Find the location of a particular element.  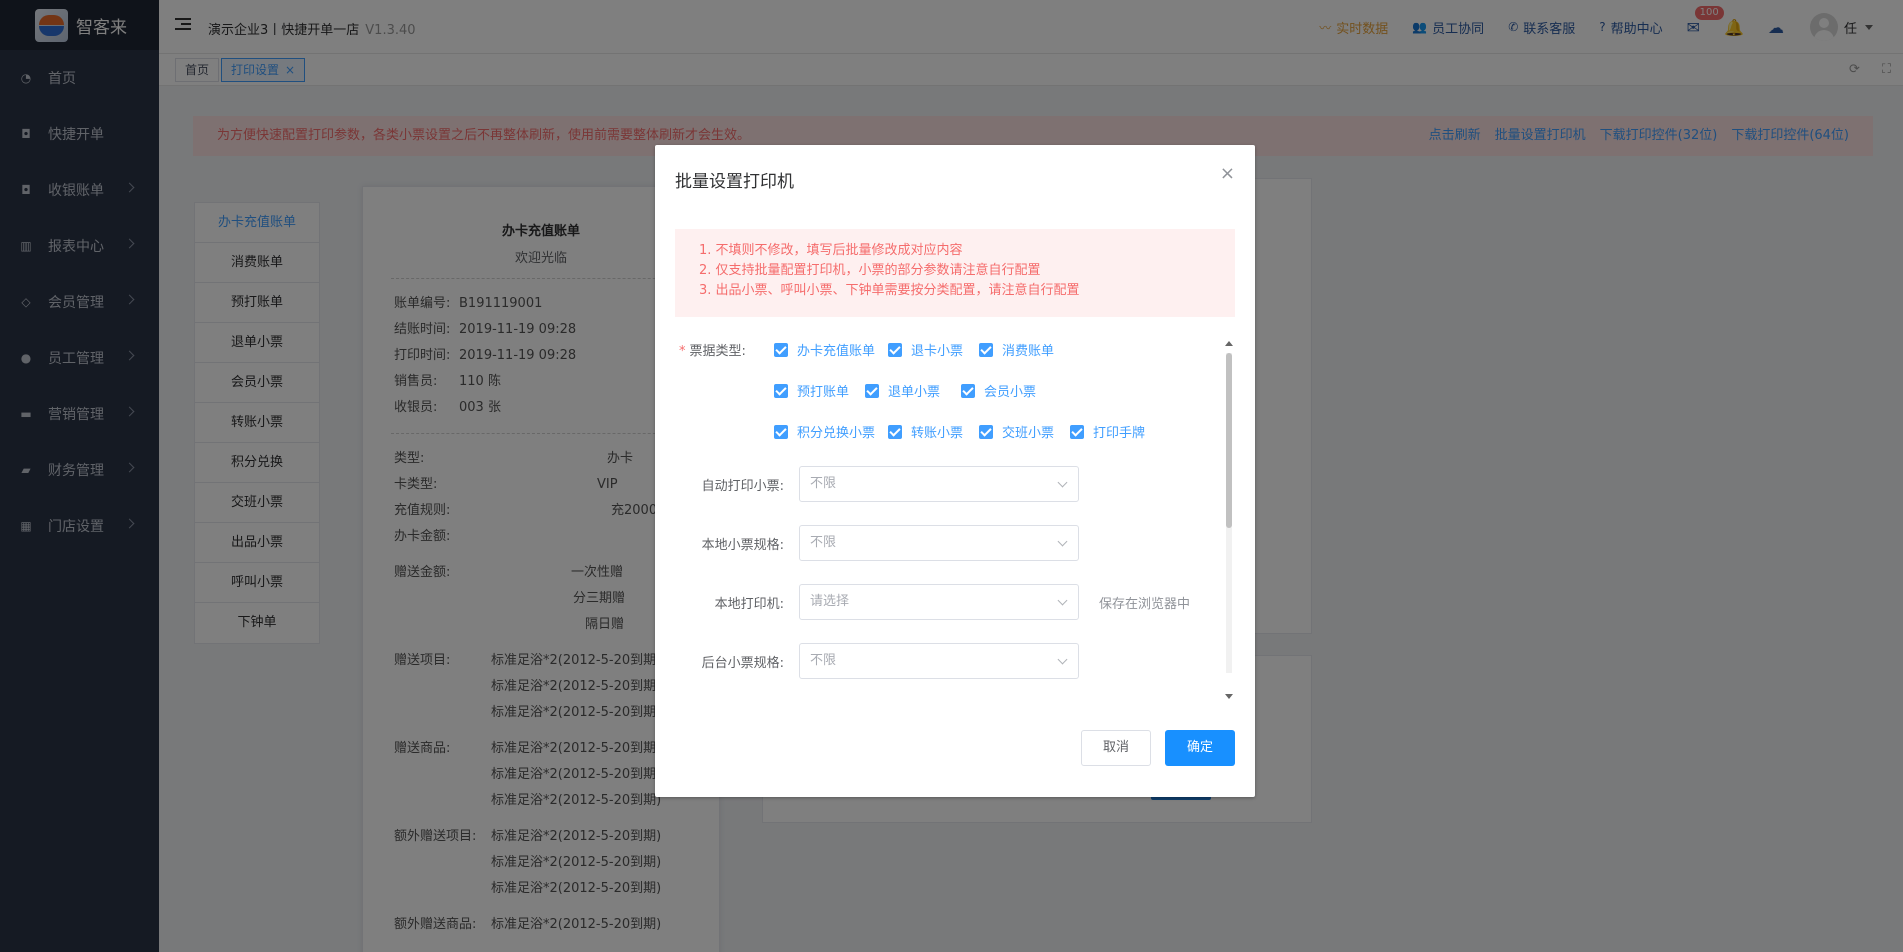

field-hint: 保存在浏览器中 is located at coordinates (1145, 604).